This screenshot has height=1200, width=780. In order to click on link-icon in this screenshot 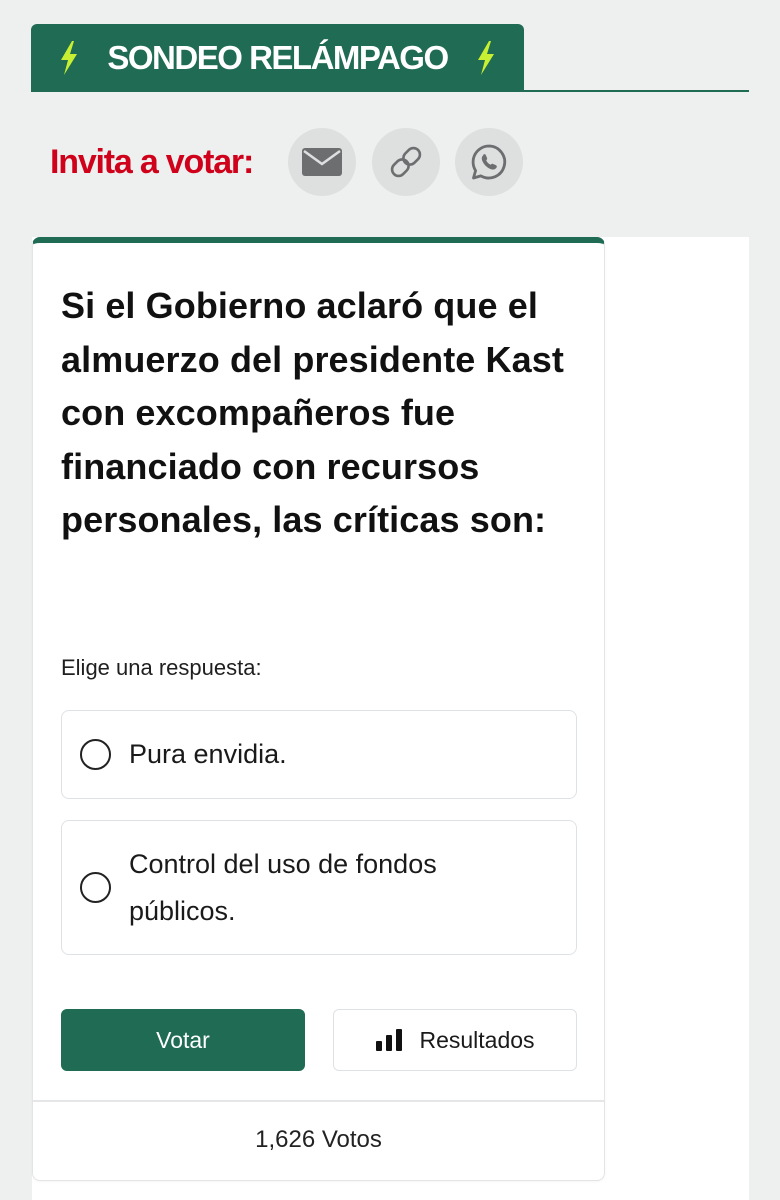, I will do `click(406, 162)`.